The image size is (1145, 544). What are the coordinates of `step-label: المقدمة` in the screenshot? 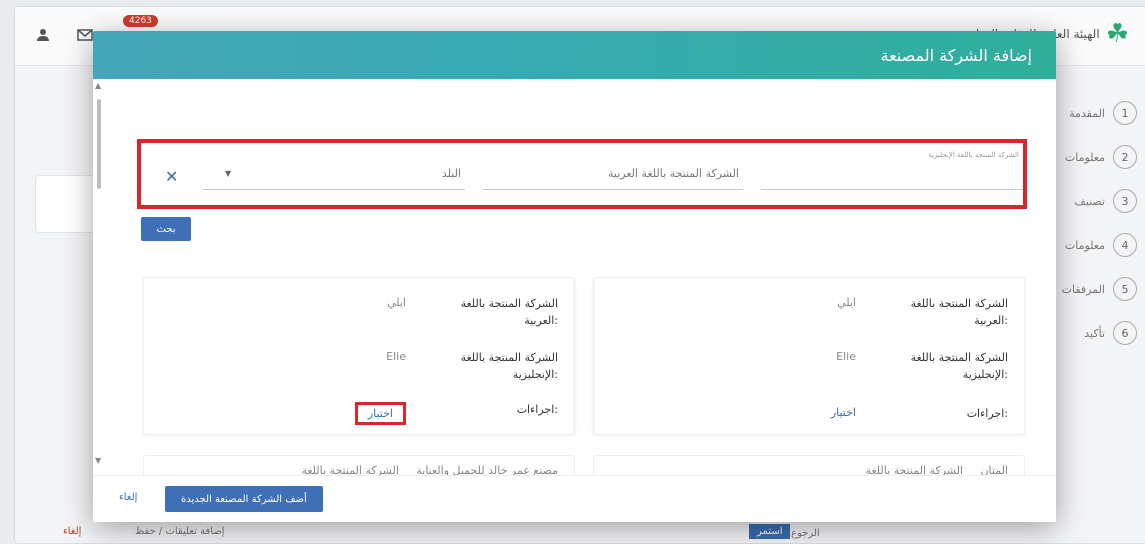 It's located at (1087, 113).